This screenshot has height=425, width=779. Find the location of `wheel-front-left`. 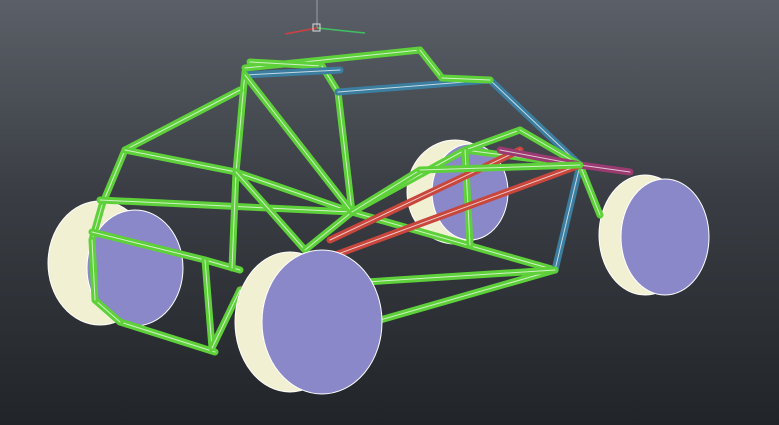

wheel-front-left is located at coordinates (115, 263).